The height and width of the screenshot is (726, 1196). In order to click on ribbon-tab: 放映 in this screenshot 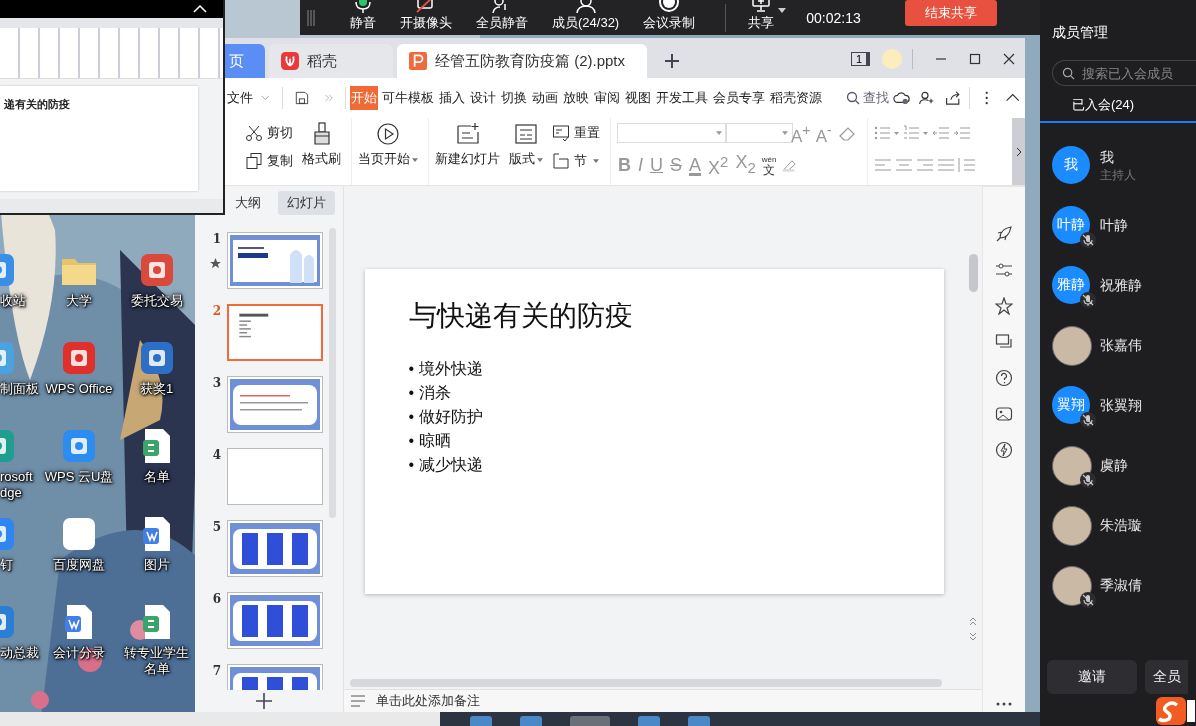, I will do `click(576, 98)`.